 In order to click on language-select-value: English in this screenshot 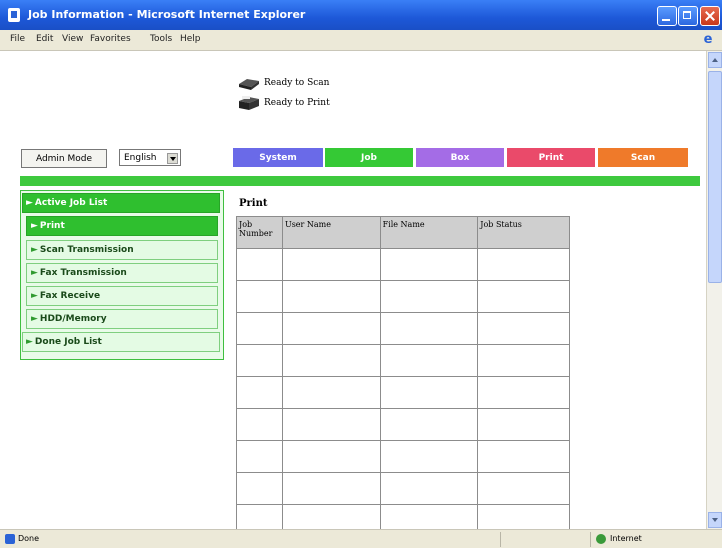, I will do `click(140, 157)`.